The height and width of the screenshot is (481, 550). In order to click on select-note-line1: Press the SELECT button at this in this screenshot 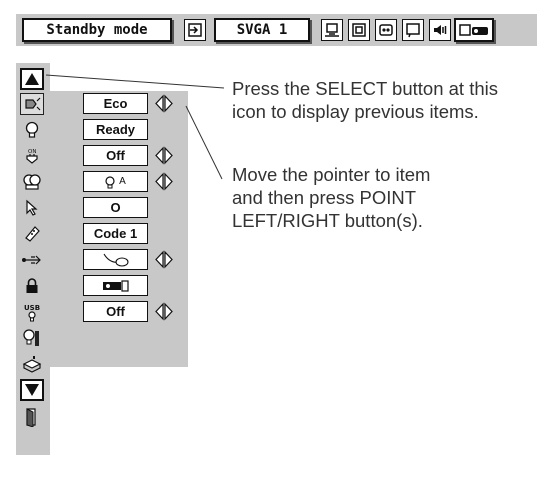, I will do `click(365, 88)`.